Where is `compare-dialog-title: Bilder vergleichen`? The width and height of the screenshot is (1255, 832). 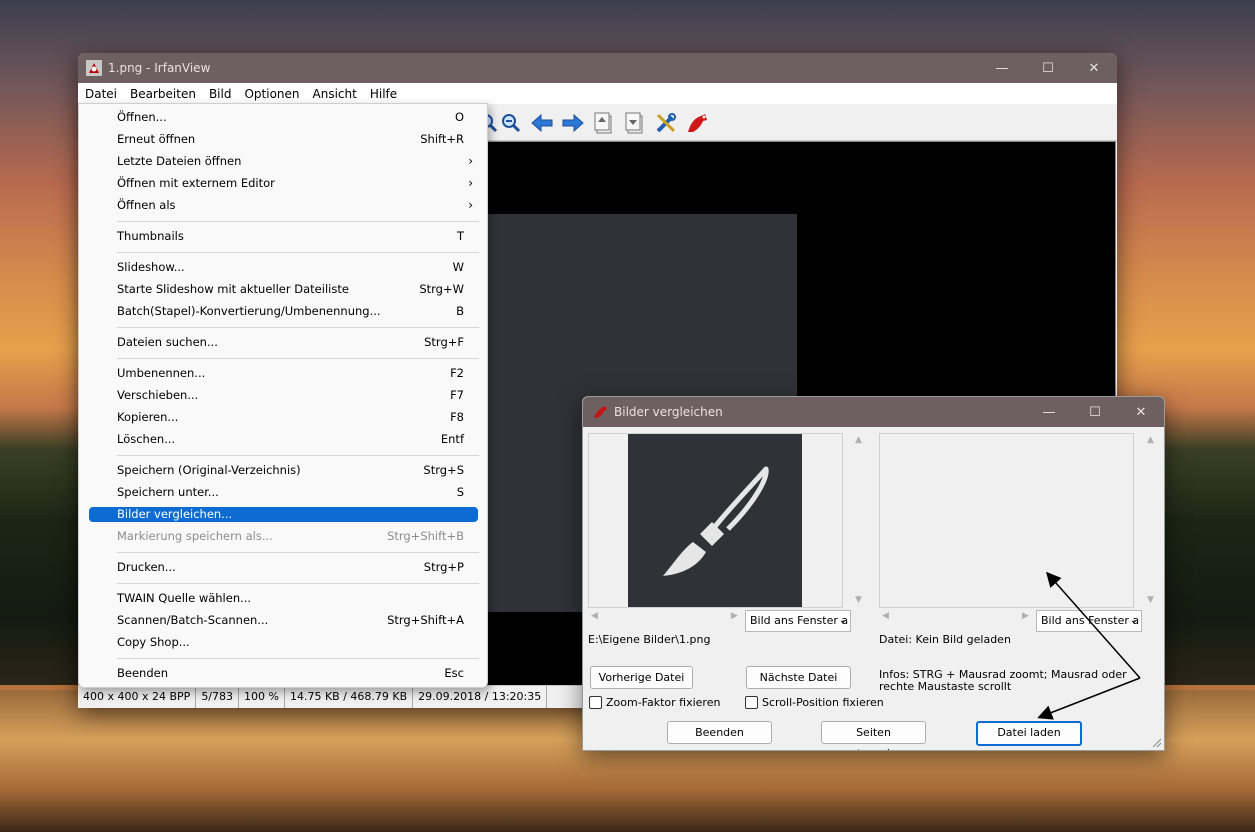
compare-dialog-title: Bilder vergleichen is located at coordinates (668, 412).